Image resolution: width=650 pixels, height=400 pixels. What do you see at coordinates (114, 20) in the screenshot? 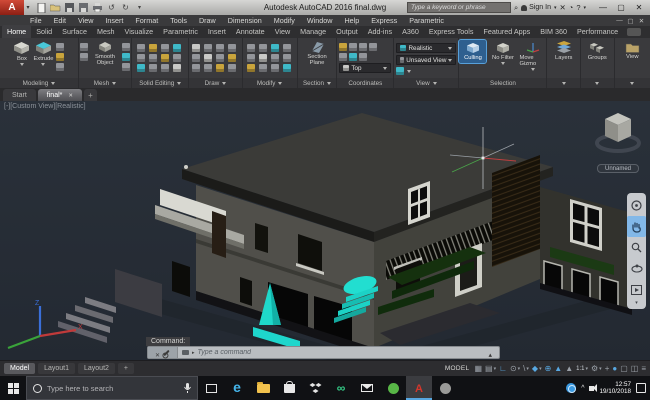
I see `menu-insert: Insert` at bounding box center [114, 20].